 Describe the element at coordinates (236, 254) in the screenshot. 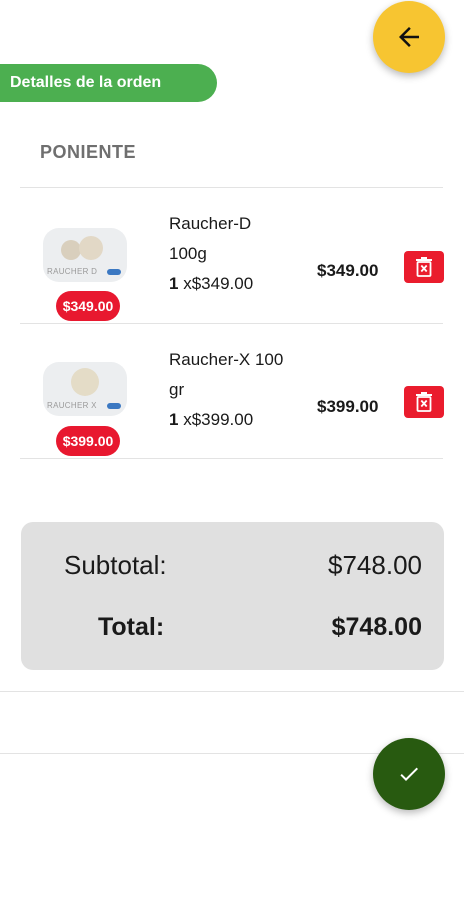

I see `product-name: Raucher-D 100g 1 x$349.00` at that location.